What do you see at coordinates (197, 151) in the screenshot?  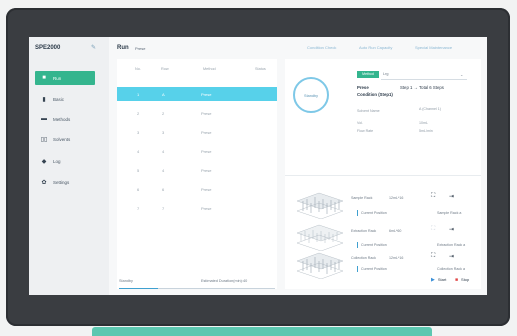 I see `table-row: 4 4 Prese` at bounding box center [197, 151].